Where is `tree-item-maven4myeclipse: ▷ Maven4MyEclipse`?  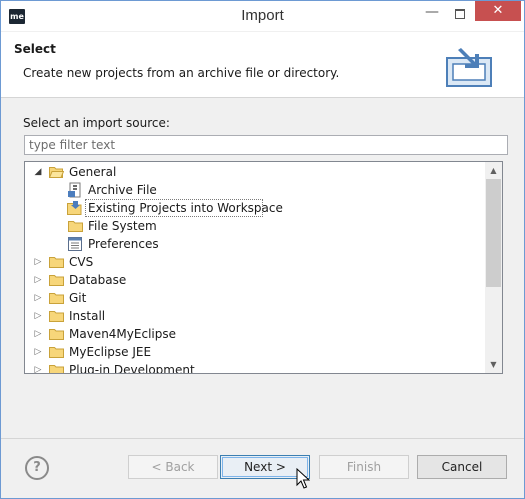
tree-item-maven4myeclipse: ▷ Maven4MyEclipse is located at coordinates (255, 334).